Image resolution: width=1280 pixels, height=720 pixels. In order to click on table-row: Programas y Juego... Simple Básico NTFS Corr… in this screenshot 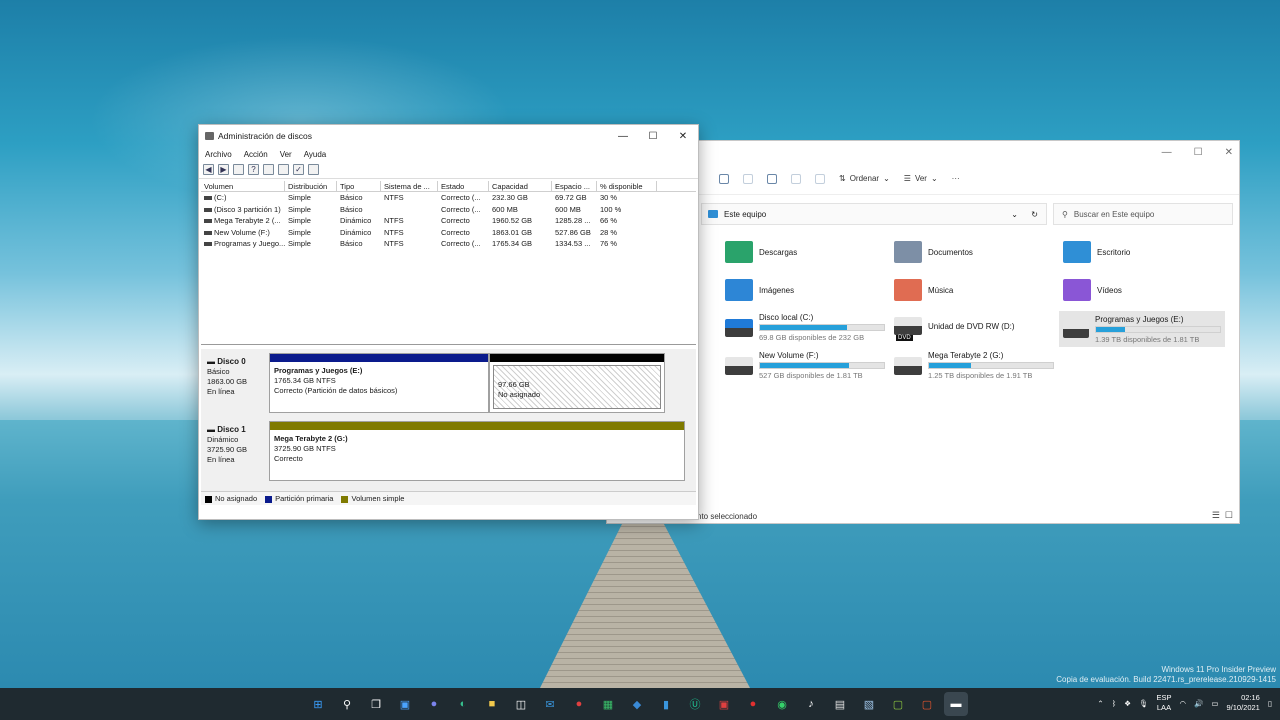, I will do `click(448, 244)`.